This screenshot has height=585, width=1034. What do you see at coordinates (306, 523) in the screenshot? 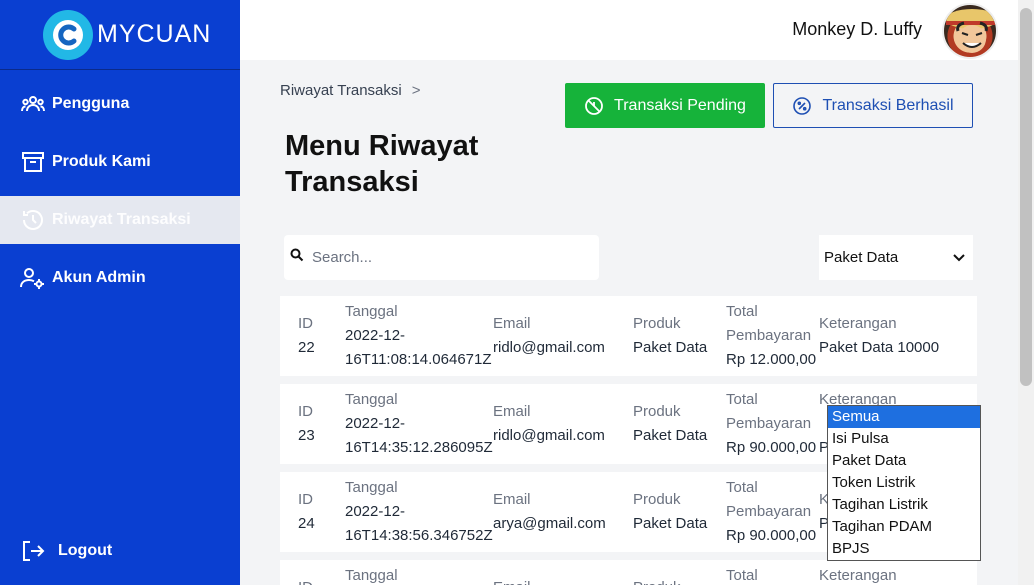
I see `cell-value: 24` at bounding box center [306, 523].